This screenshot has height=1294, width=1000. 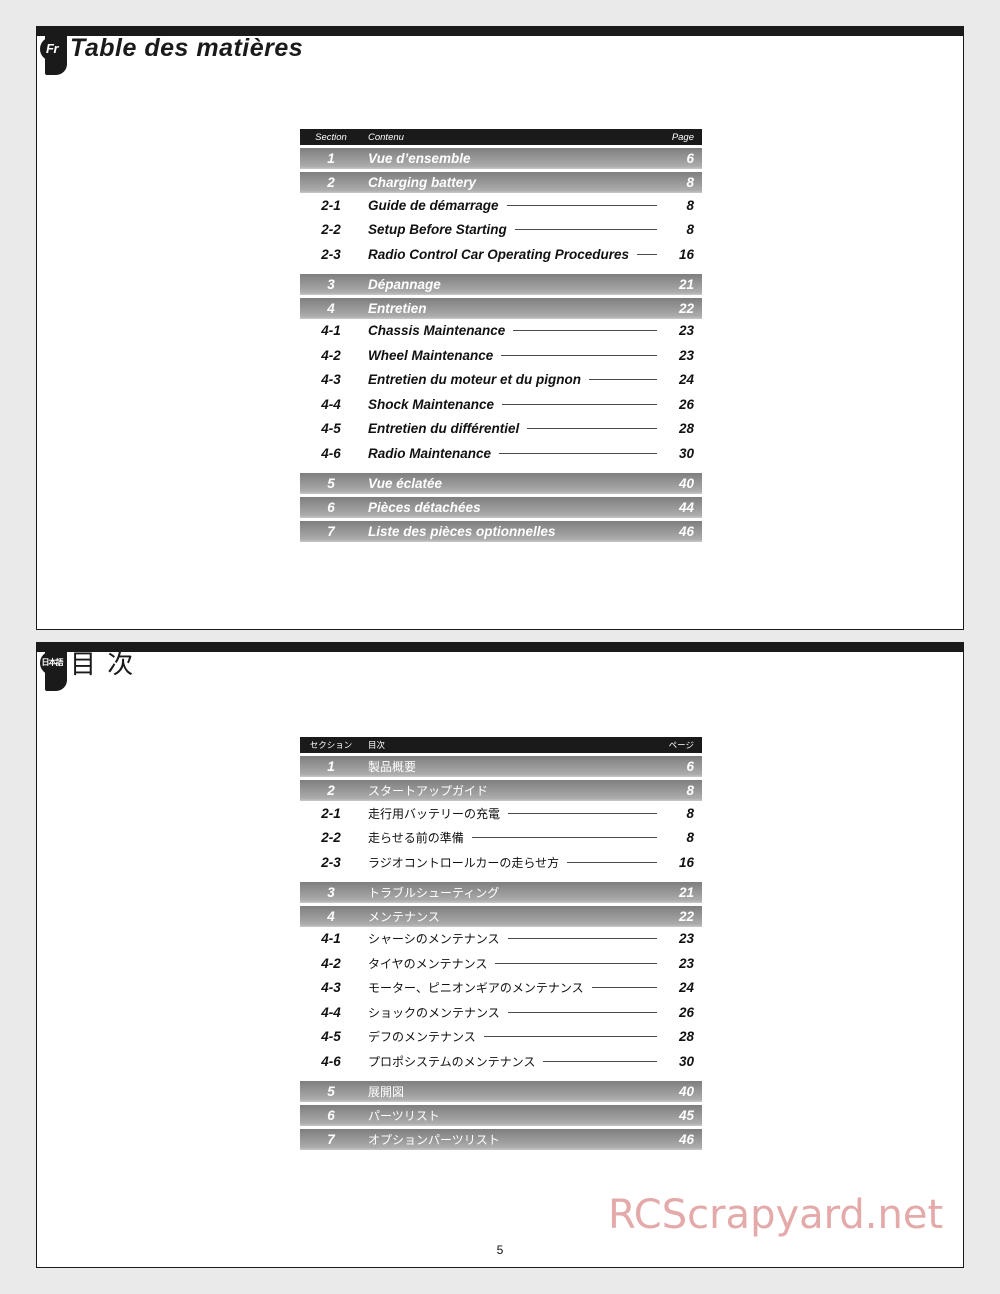 I want to click on toc-row: 3 Dépannage 21, so click(x=501, y=284).